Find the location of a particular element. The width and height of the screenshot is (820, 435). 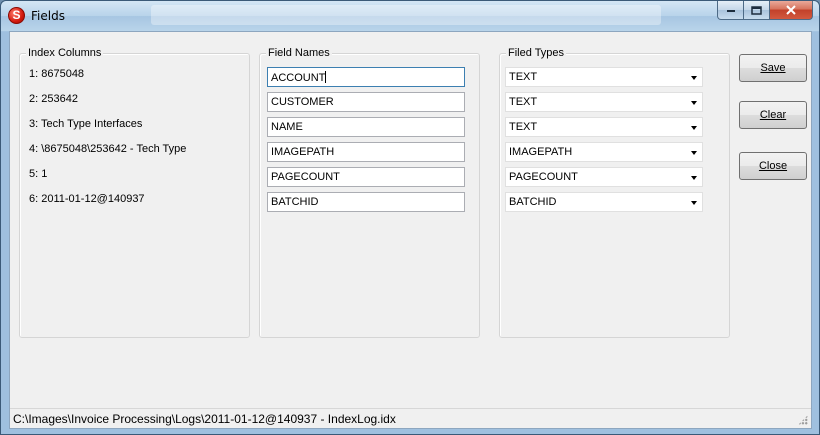

field-name-input-batchid: BATCHID is located at coordinates (366, 202).